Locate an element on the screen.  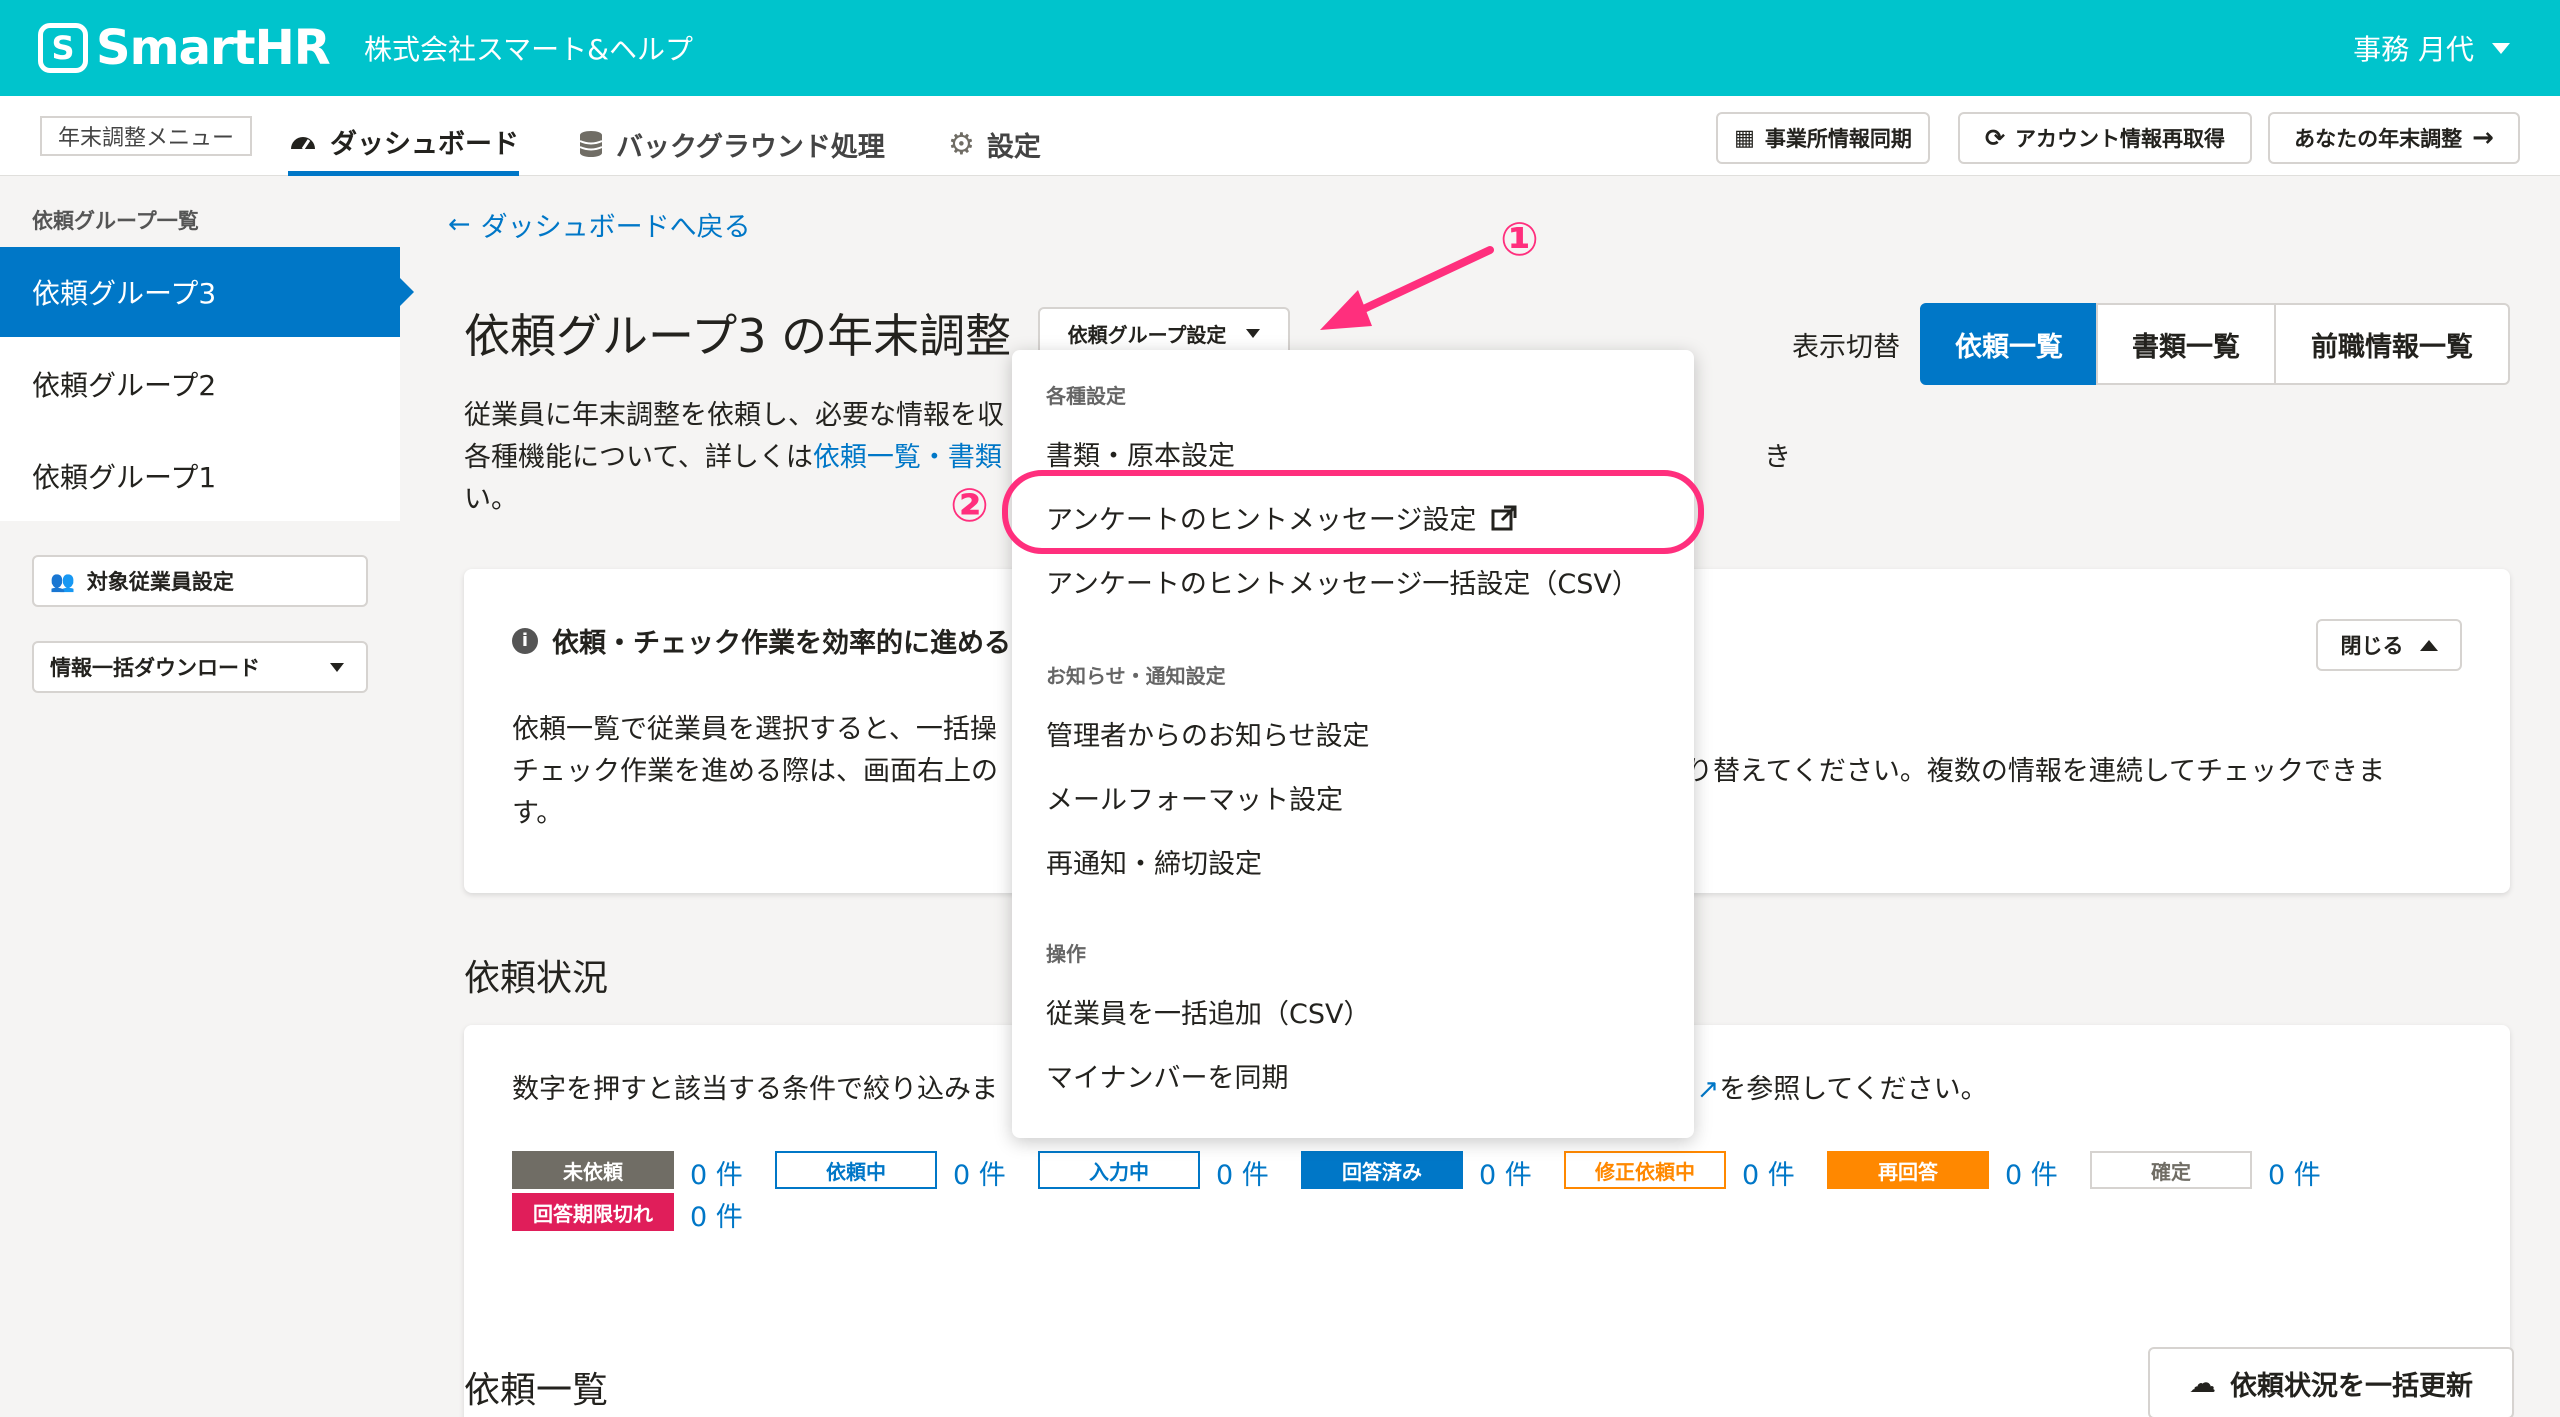
menu-item-sync-mynumber: マイナンバーを同期 is located at coordinates (1167, 1075).